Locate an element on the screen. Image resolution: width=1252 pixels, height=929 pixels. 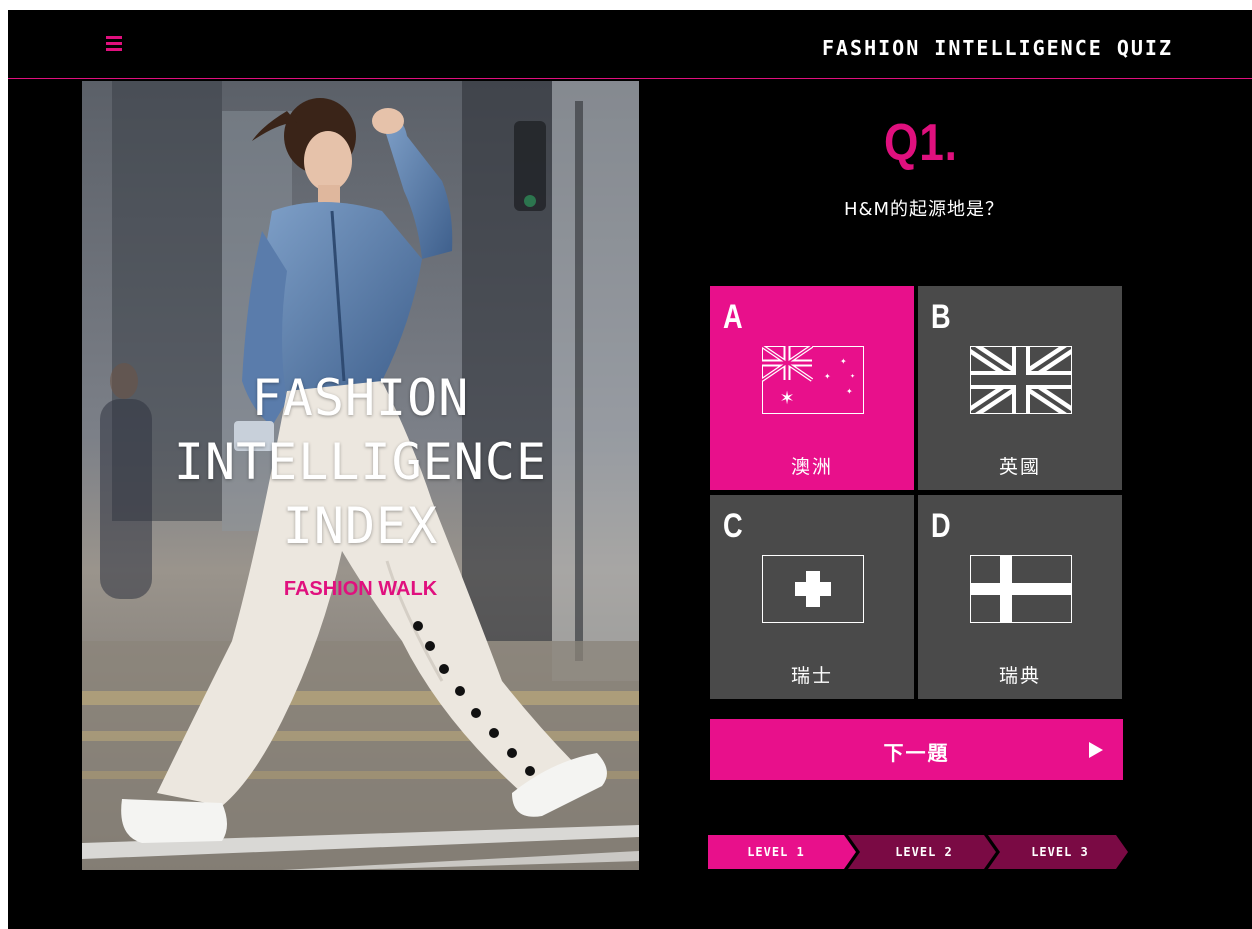
level-2-tab: LEVEL 2 is located at coordinates (923, 852).